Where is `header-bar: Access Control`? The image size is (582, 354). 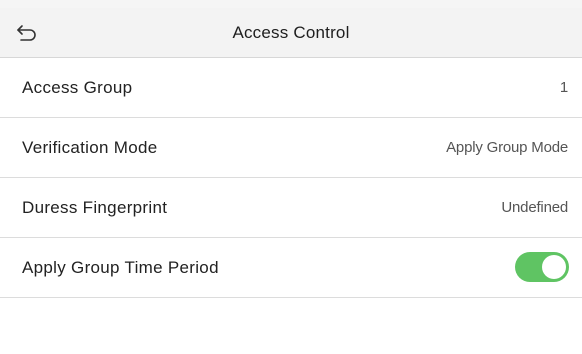 header-bar: Access Control is located at coordinates (291, 33).